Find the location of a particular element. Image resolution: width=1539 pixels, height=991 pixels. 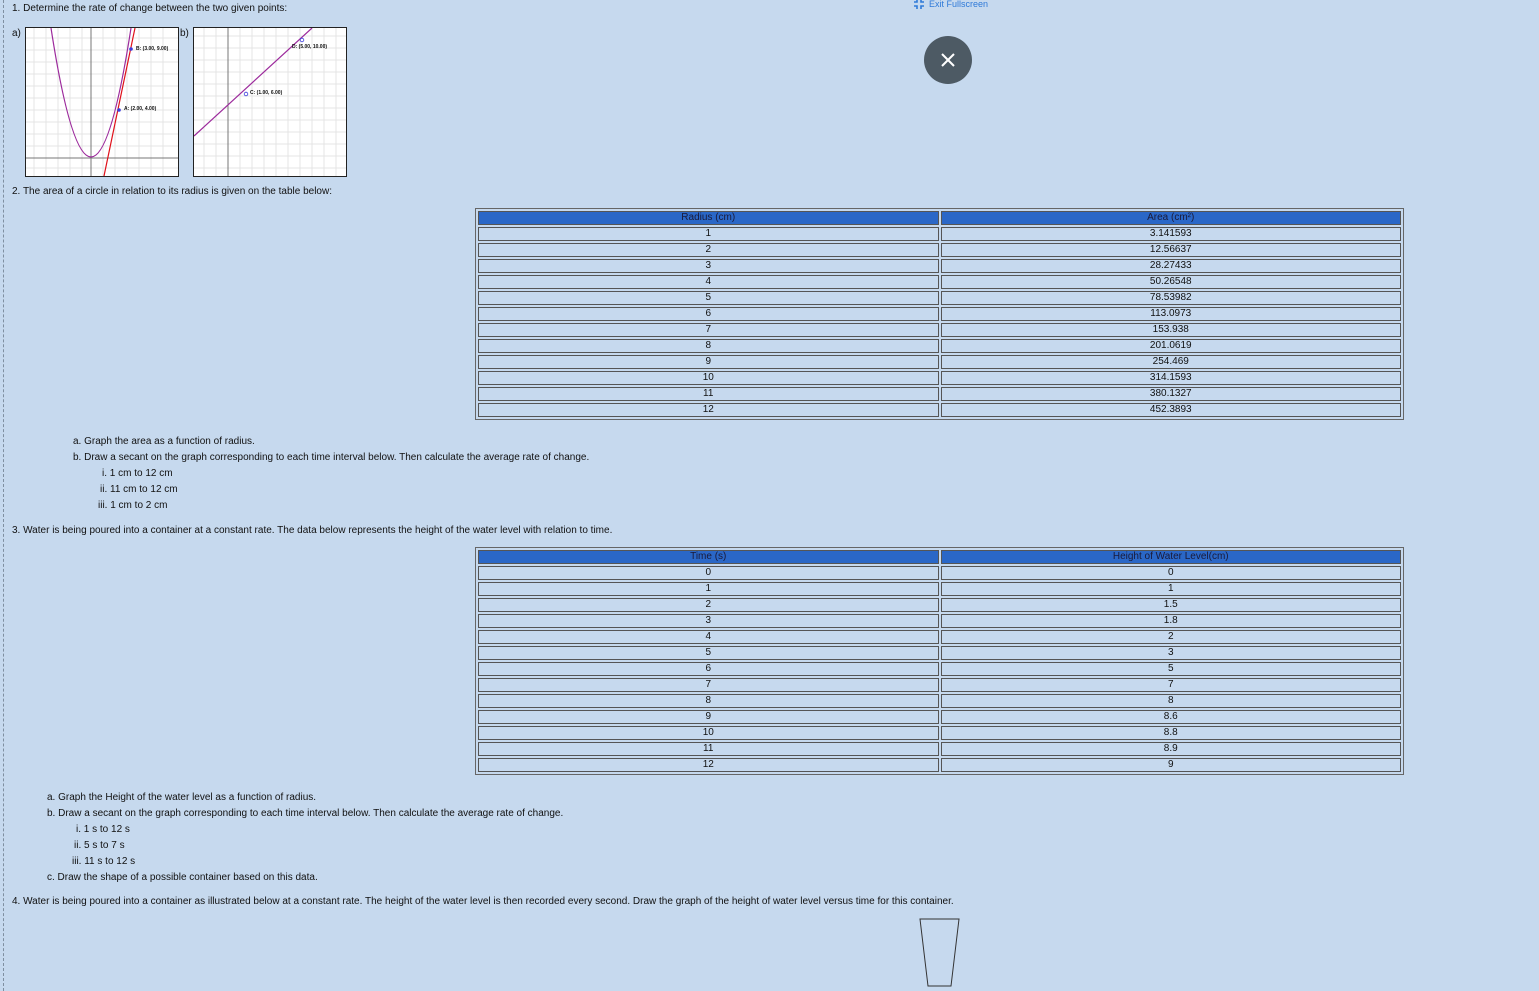

graph-b-canvas is located at coordinates (270, 102).